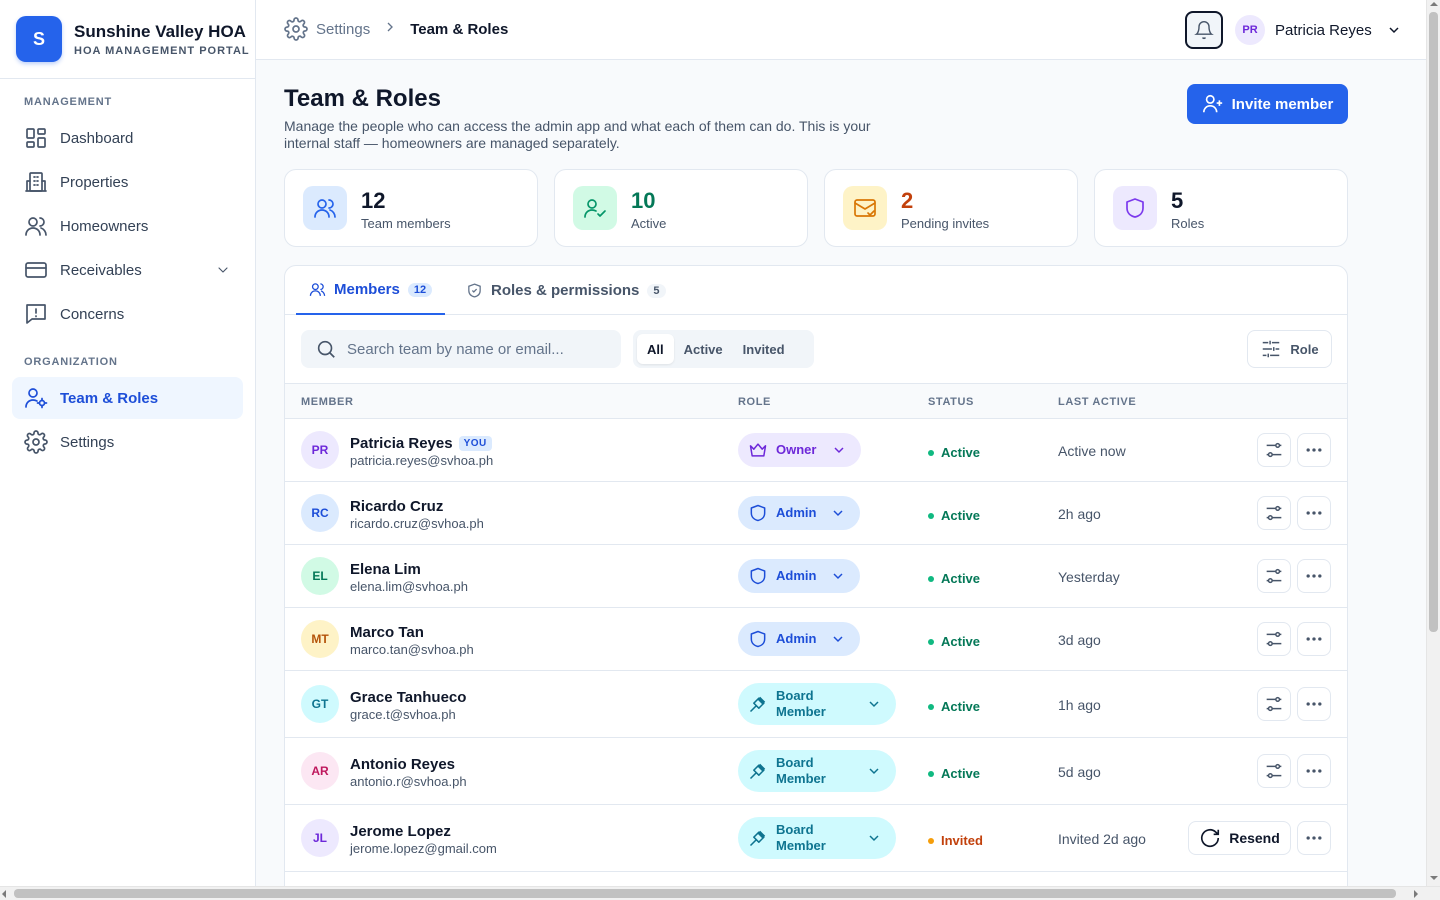  What do you see at coordinates (477, 349) in the screenshot?
I see `search-input` at bounding box center [477, 349].